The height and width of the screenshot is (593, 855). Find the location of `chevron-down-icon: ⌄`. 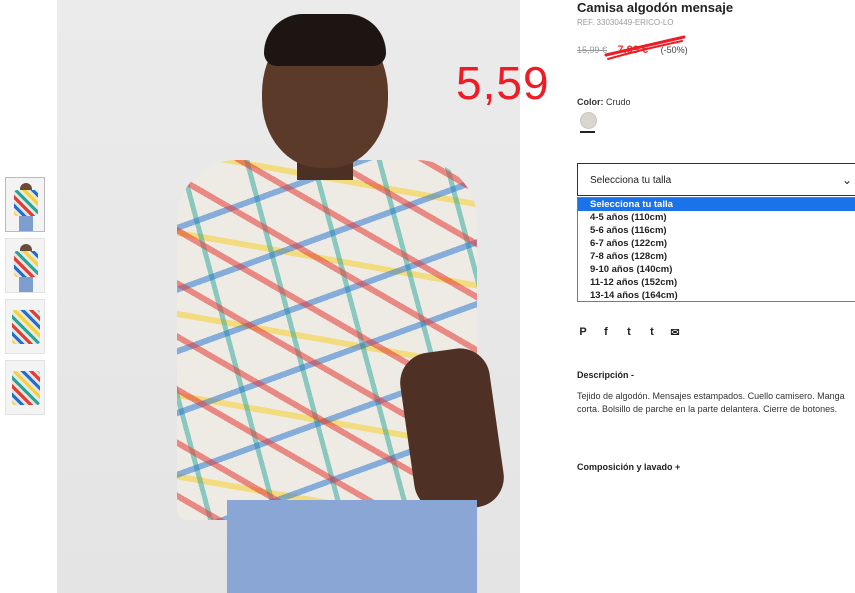

chevron-down-icon: ⌄ is located at coordinates (847, 180).